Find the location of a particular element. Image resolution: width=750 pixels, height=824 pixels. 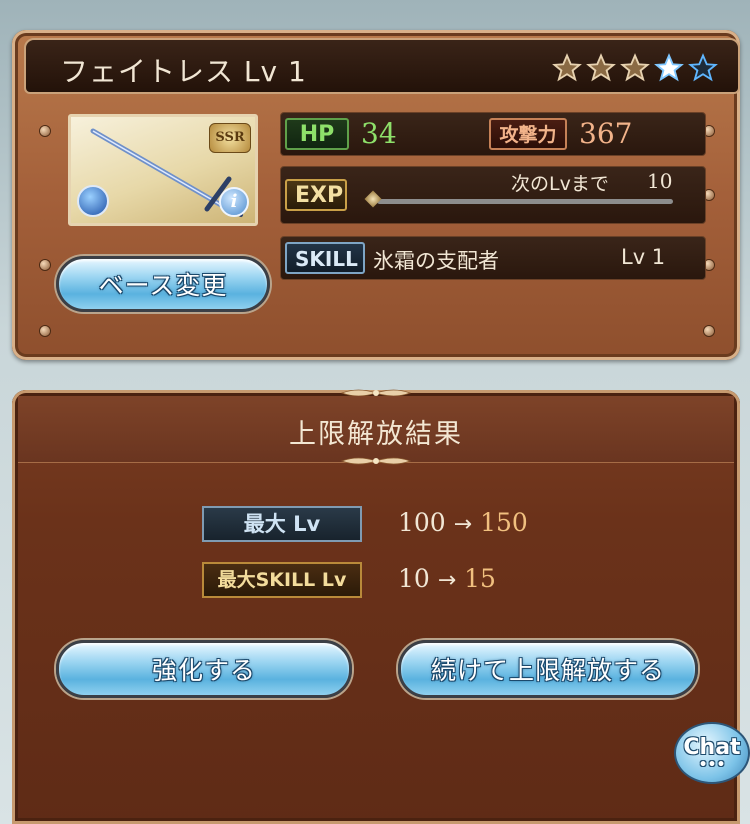

chat-button: Chat ••• is located at coordinates (712, 753).